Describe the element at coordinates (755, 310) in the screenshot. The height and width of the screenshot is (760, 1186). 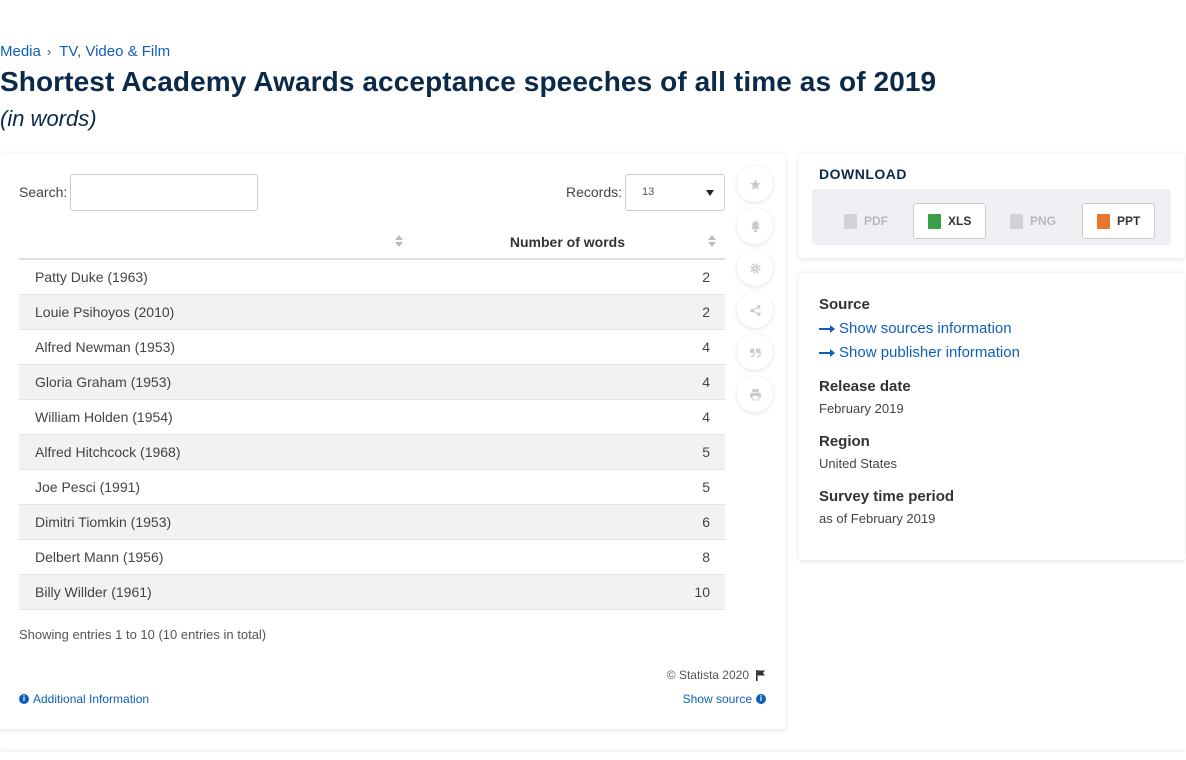
I see `share-icon` at that location.